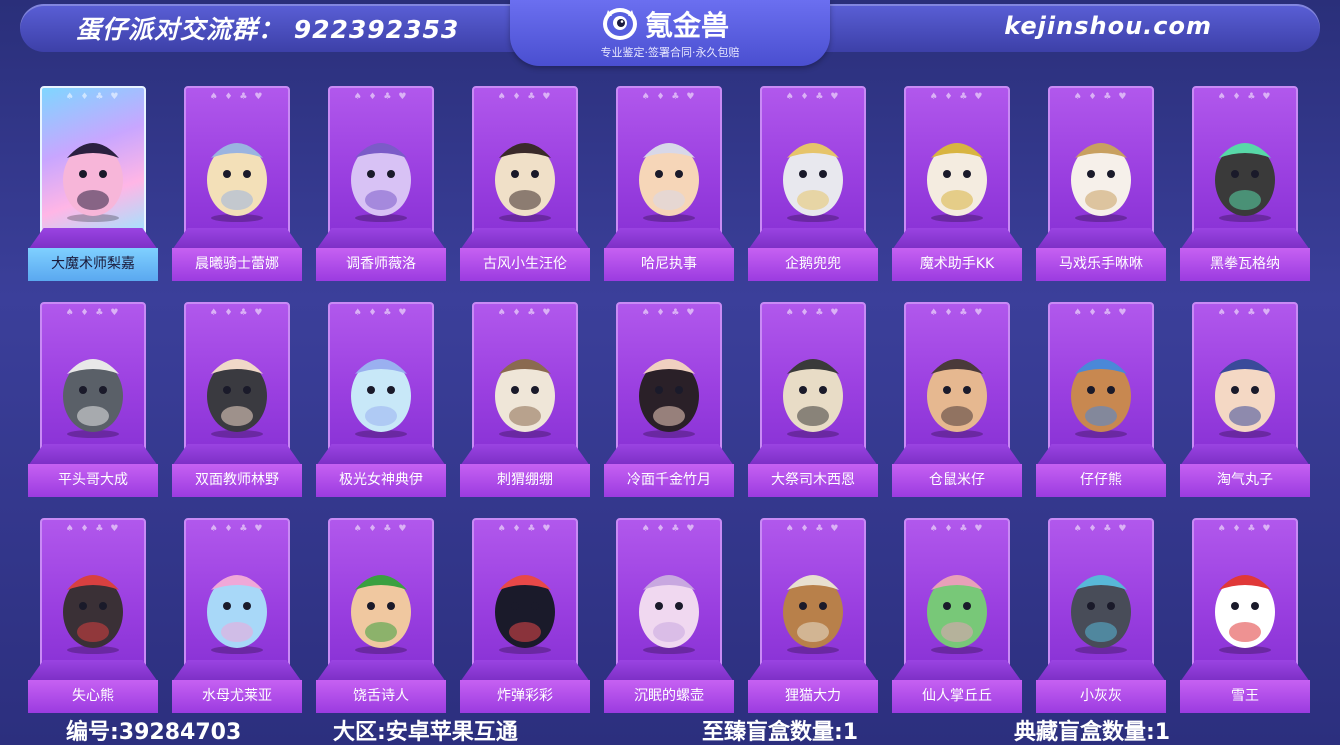  I want to click on skin-card: ♠ ♦ ♣ ♥ 仙人掌丘丘, so click(957, 611).